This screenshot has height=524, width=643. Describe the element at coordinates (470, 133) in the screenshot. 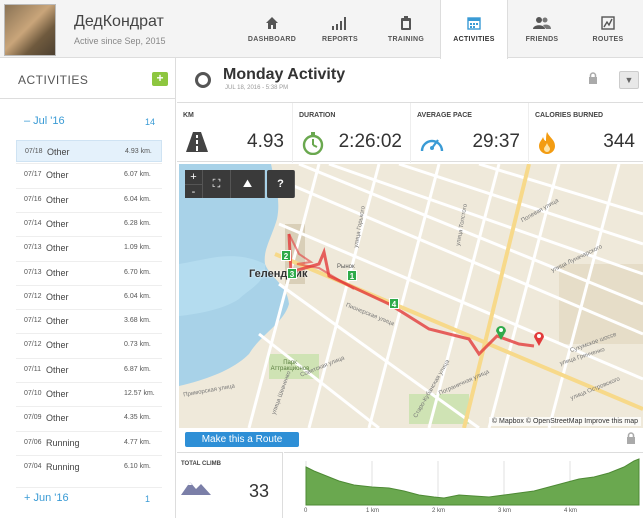

I see `stat-average-pace: AVERAGE PACE 29:37` at that location.